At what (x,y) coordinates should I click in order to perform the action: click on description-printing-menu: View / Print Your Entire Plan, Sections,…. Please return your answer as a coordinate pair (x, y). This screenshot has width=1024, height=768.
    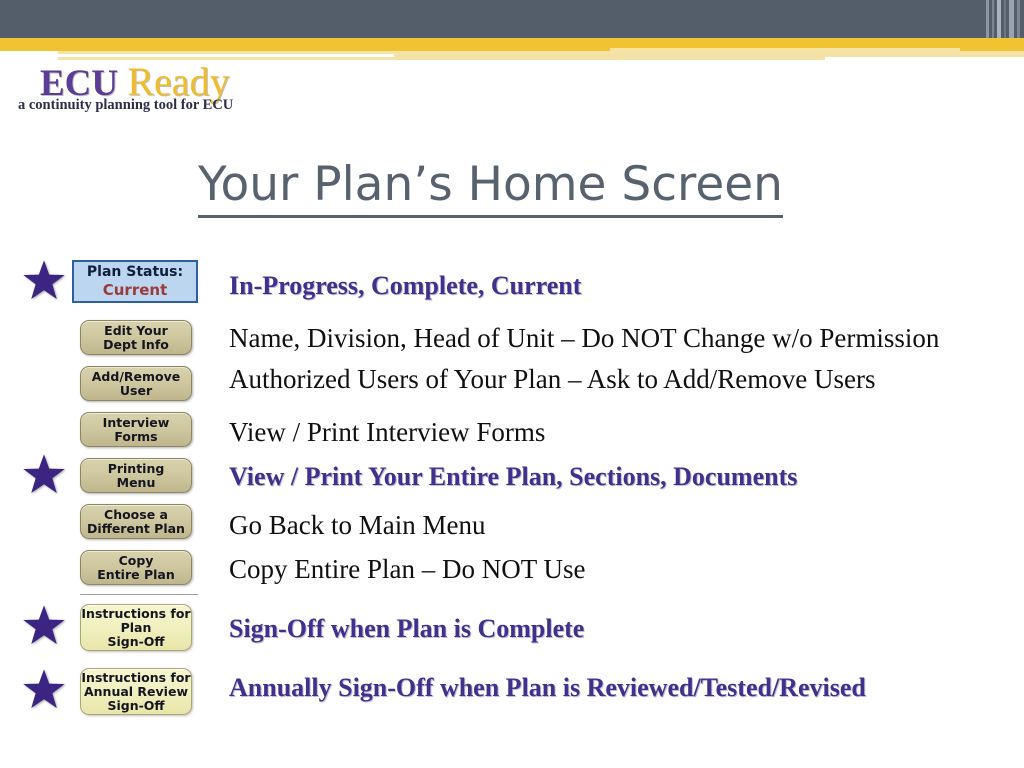
    Looking at the image, I should click on (513, 476).